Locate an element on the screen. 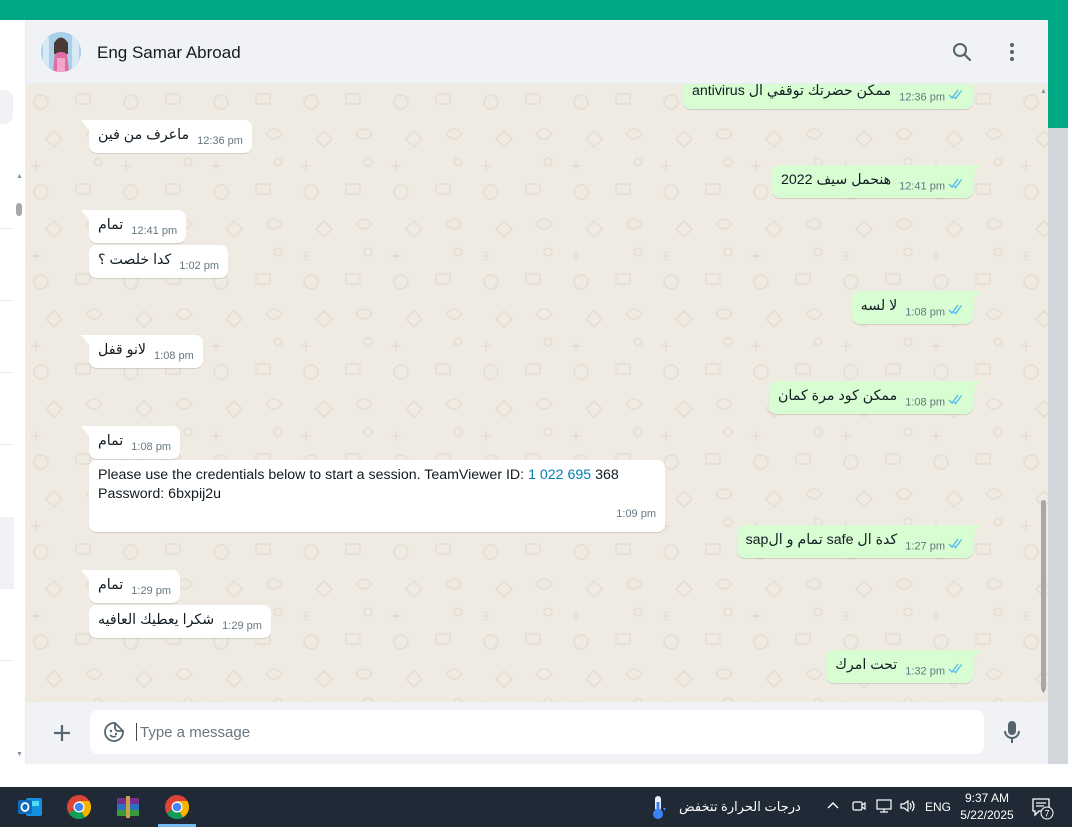 The image size is (1072, 827). message-incoming: شكرا يعطيك العافيه 1:29 pm is located at coordinates (180, 622).